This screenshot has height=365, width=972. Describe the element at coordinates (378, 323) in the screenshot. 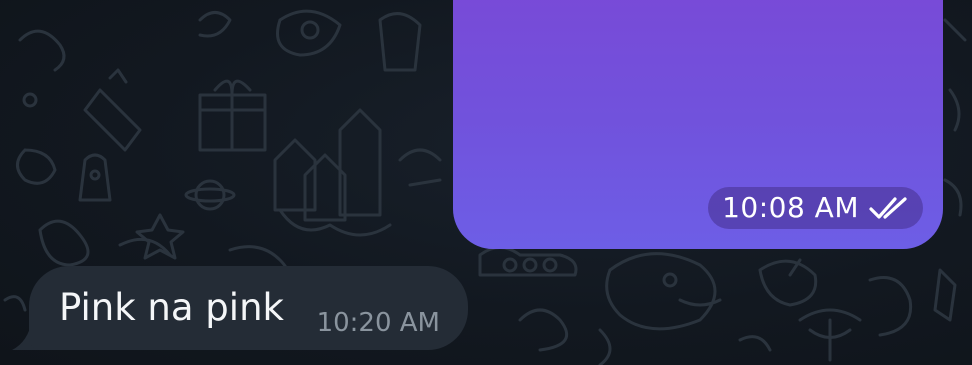

I see `message-time: 10:20 AM` at that location.